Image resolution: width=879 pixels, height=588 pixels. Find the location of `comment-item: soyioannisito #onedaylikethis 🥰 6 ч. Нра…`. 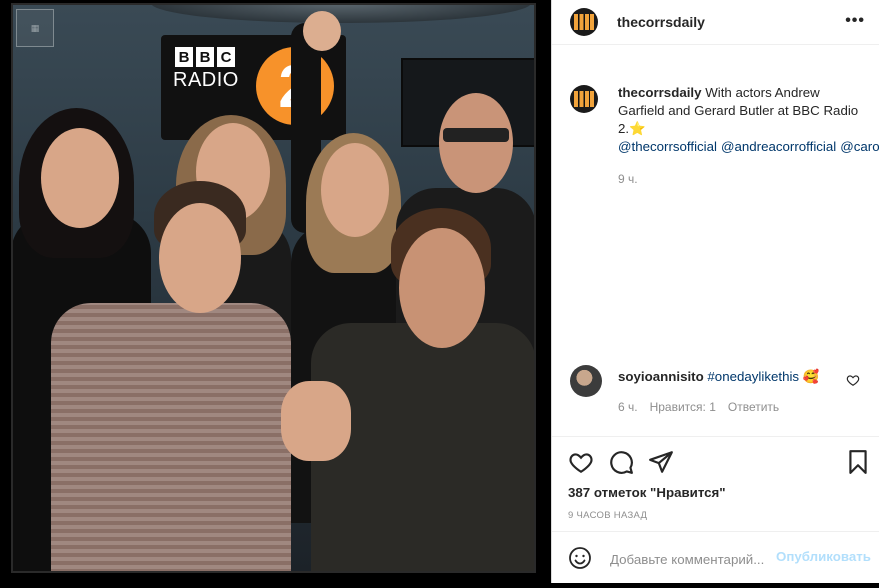

comment-item: soyioannisito #onedaylikethis 🥰 6 ч. Нра… is located at coordinates (720, 395).